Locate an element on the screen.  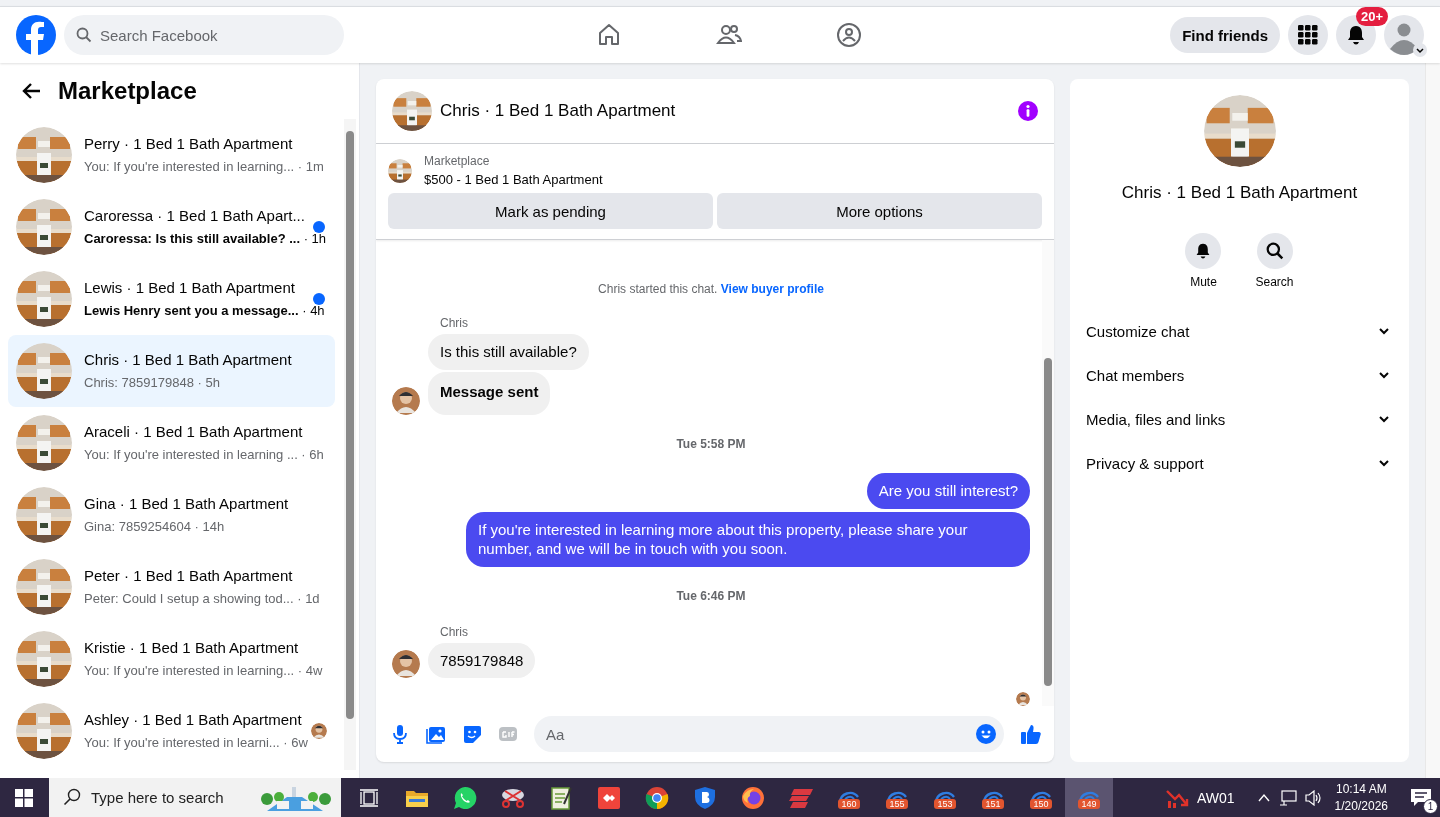
windows-icon is located at coordinates (24, 797).